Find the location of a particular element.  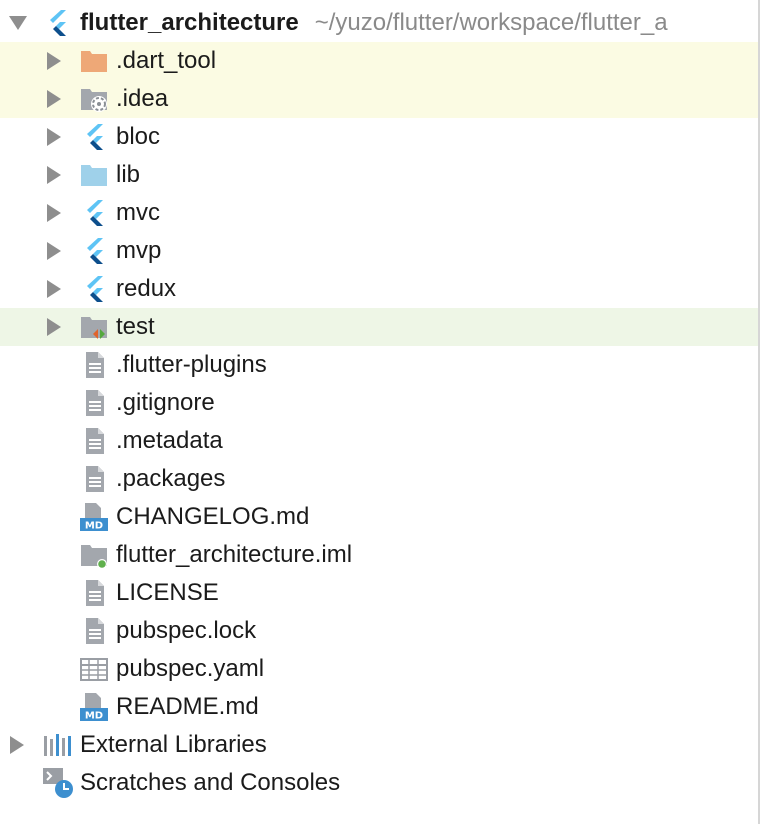

idea-folder-icon is located at coordinates (94, 100).